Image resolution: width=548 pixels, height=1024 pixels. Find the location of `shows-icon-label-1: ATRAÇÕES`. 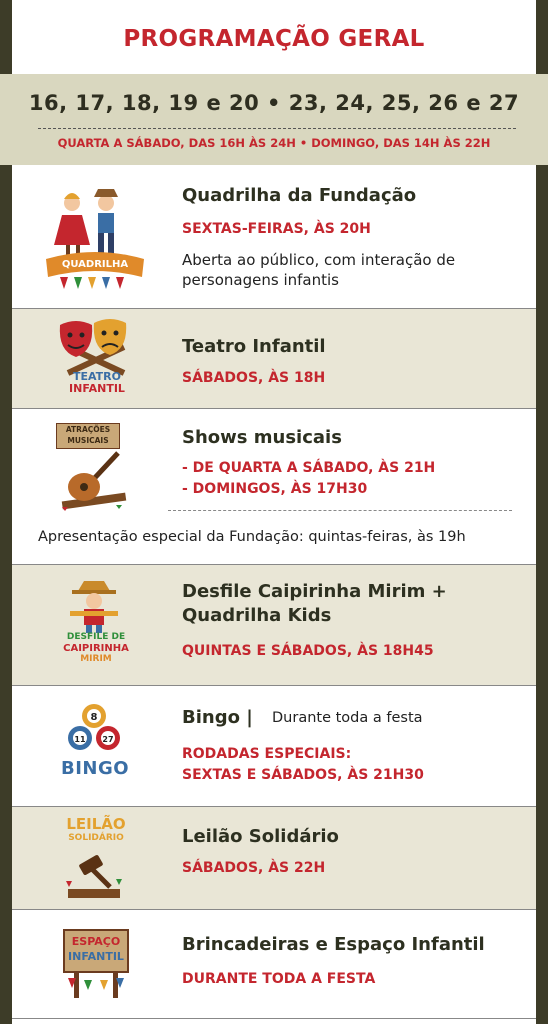

shows-icon-label-1: ATRAÇÕES is located at coordinates (88, 429).